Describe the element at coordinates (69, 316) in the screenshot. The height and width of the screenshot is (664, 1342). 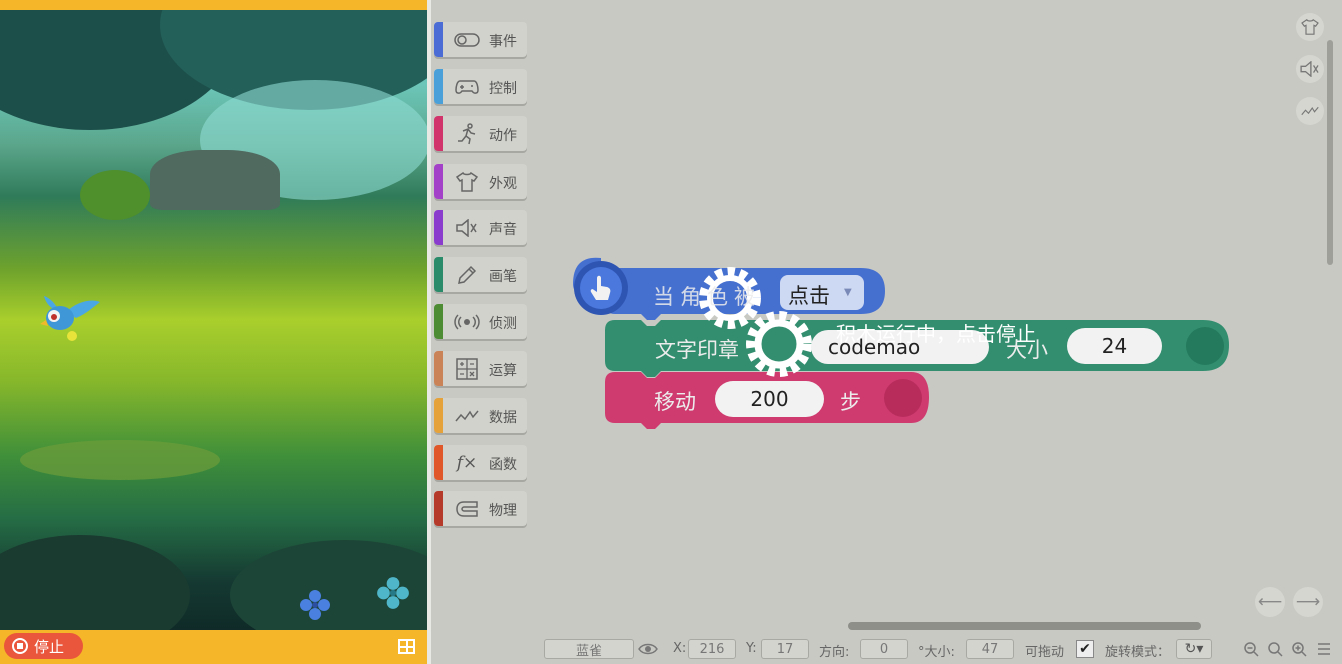
I see `bluebird-sprite` at that location.